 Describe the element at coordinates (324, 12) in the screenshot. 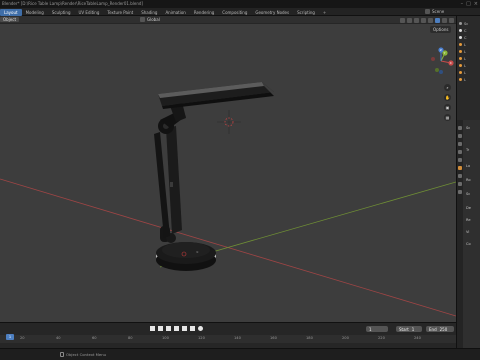

I see `add-workspace-button: +` at that location.